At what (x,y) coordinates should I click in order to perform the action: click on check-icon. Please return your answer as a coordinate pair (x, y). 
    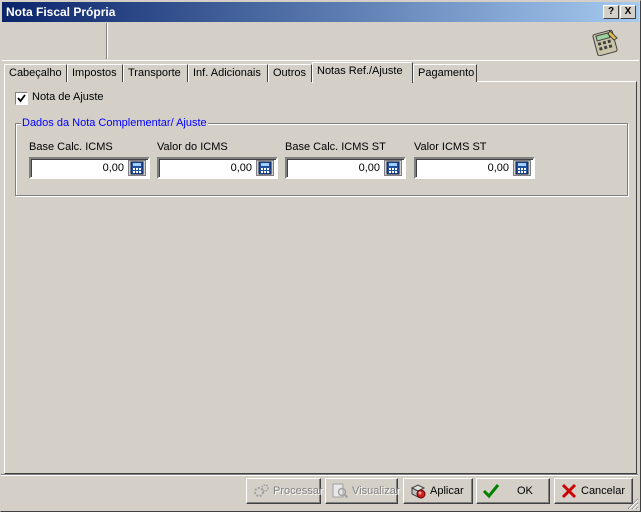
    Looking at the image, I should click on (21, 98).